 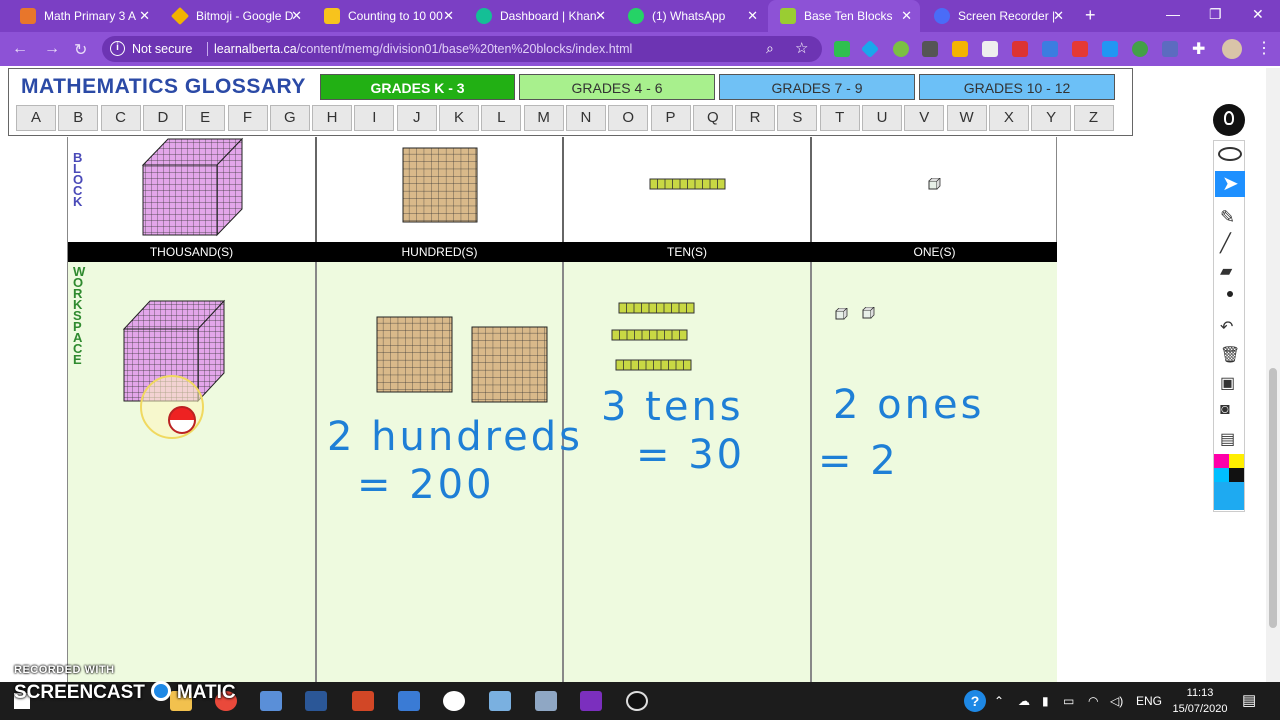 What do you see at coordinates (374, 118) in the screenshot?
I see `letter-i-button: I` at bounding box center [374, 118].